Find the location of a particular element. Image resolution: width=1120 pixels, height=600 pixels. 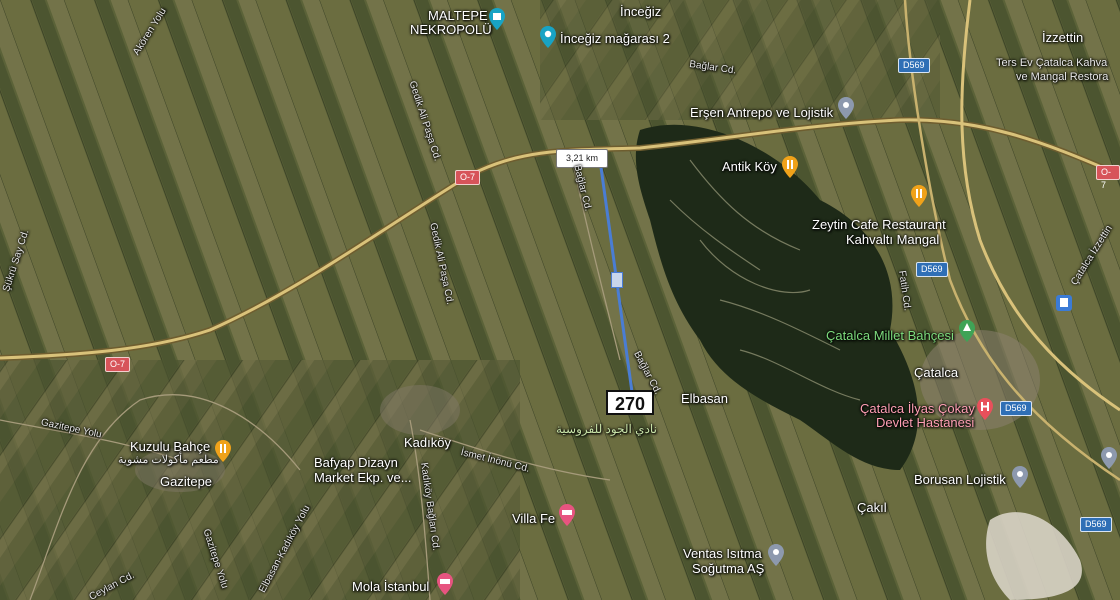

place-label-kadikoy: Kadıköy is located at coordinates (427, 442).